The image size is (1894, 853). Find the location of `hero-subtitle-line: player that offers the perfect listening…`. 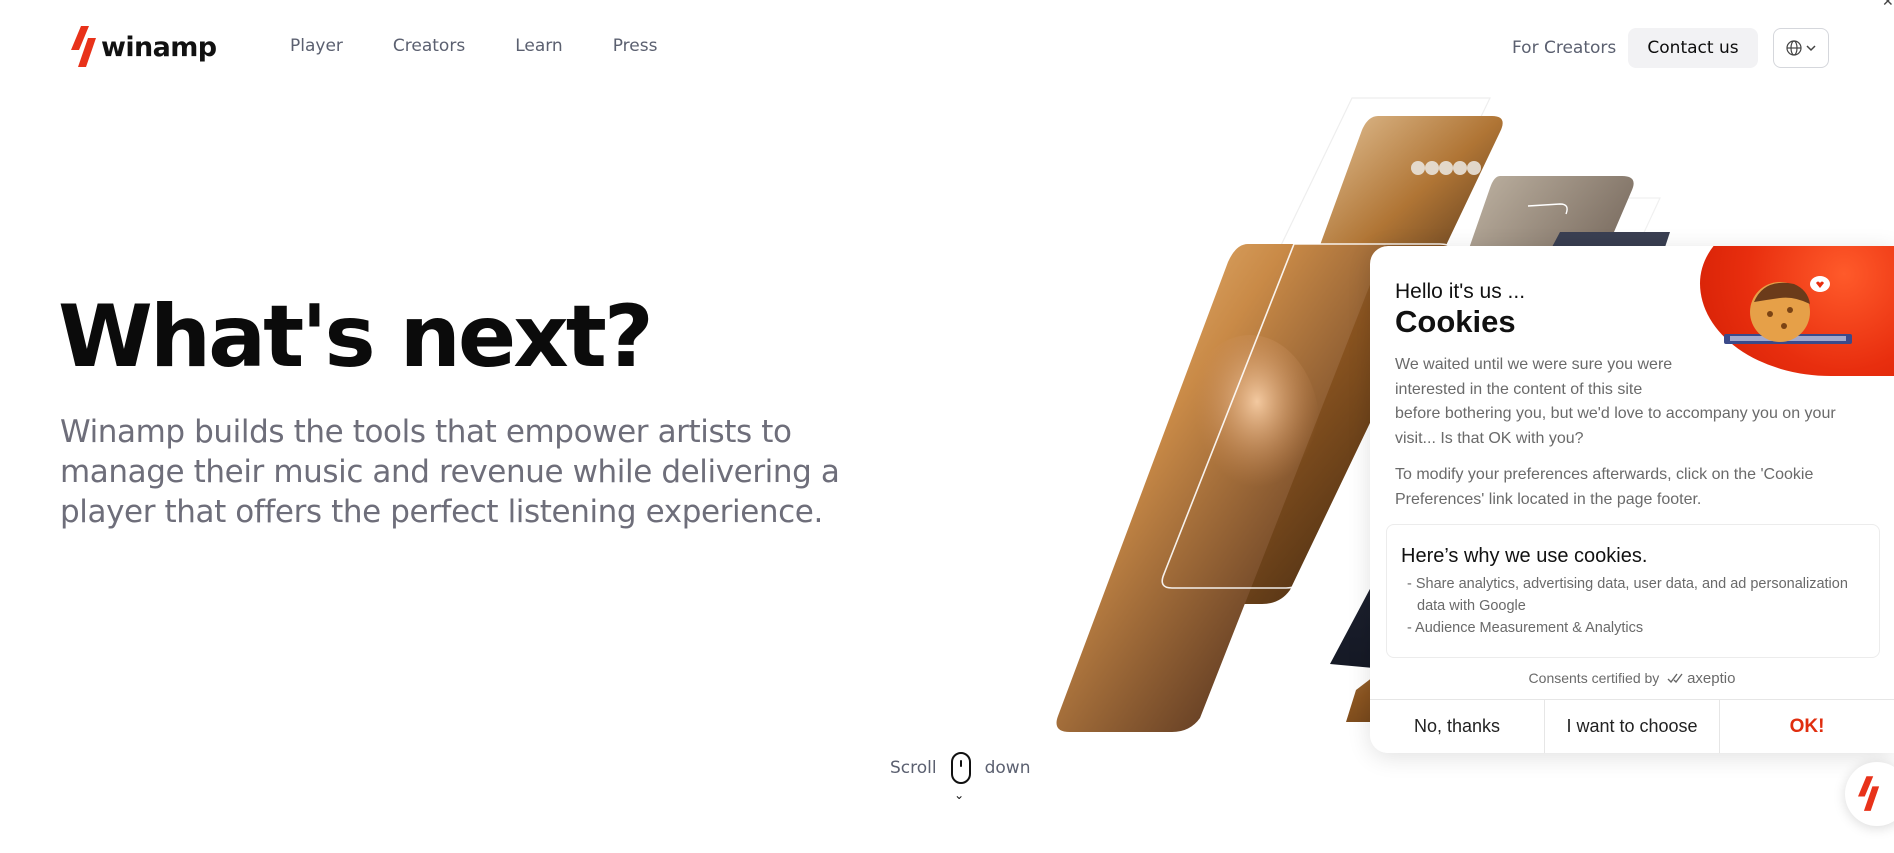

hero-subtitle-line: player that offers the perfect listening… is located at coordinates (441, 512).